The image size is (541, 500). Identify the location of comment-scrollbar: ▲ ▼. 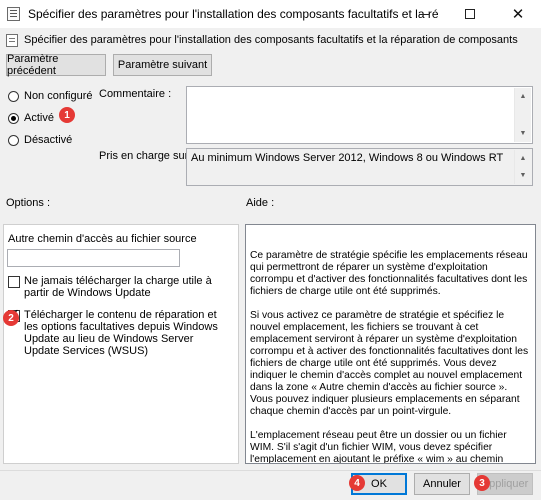
(522, 115).